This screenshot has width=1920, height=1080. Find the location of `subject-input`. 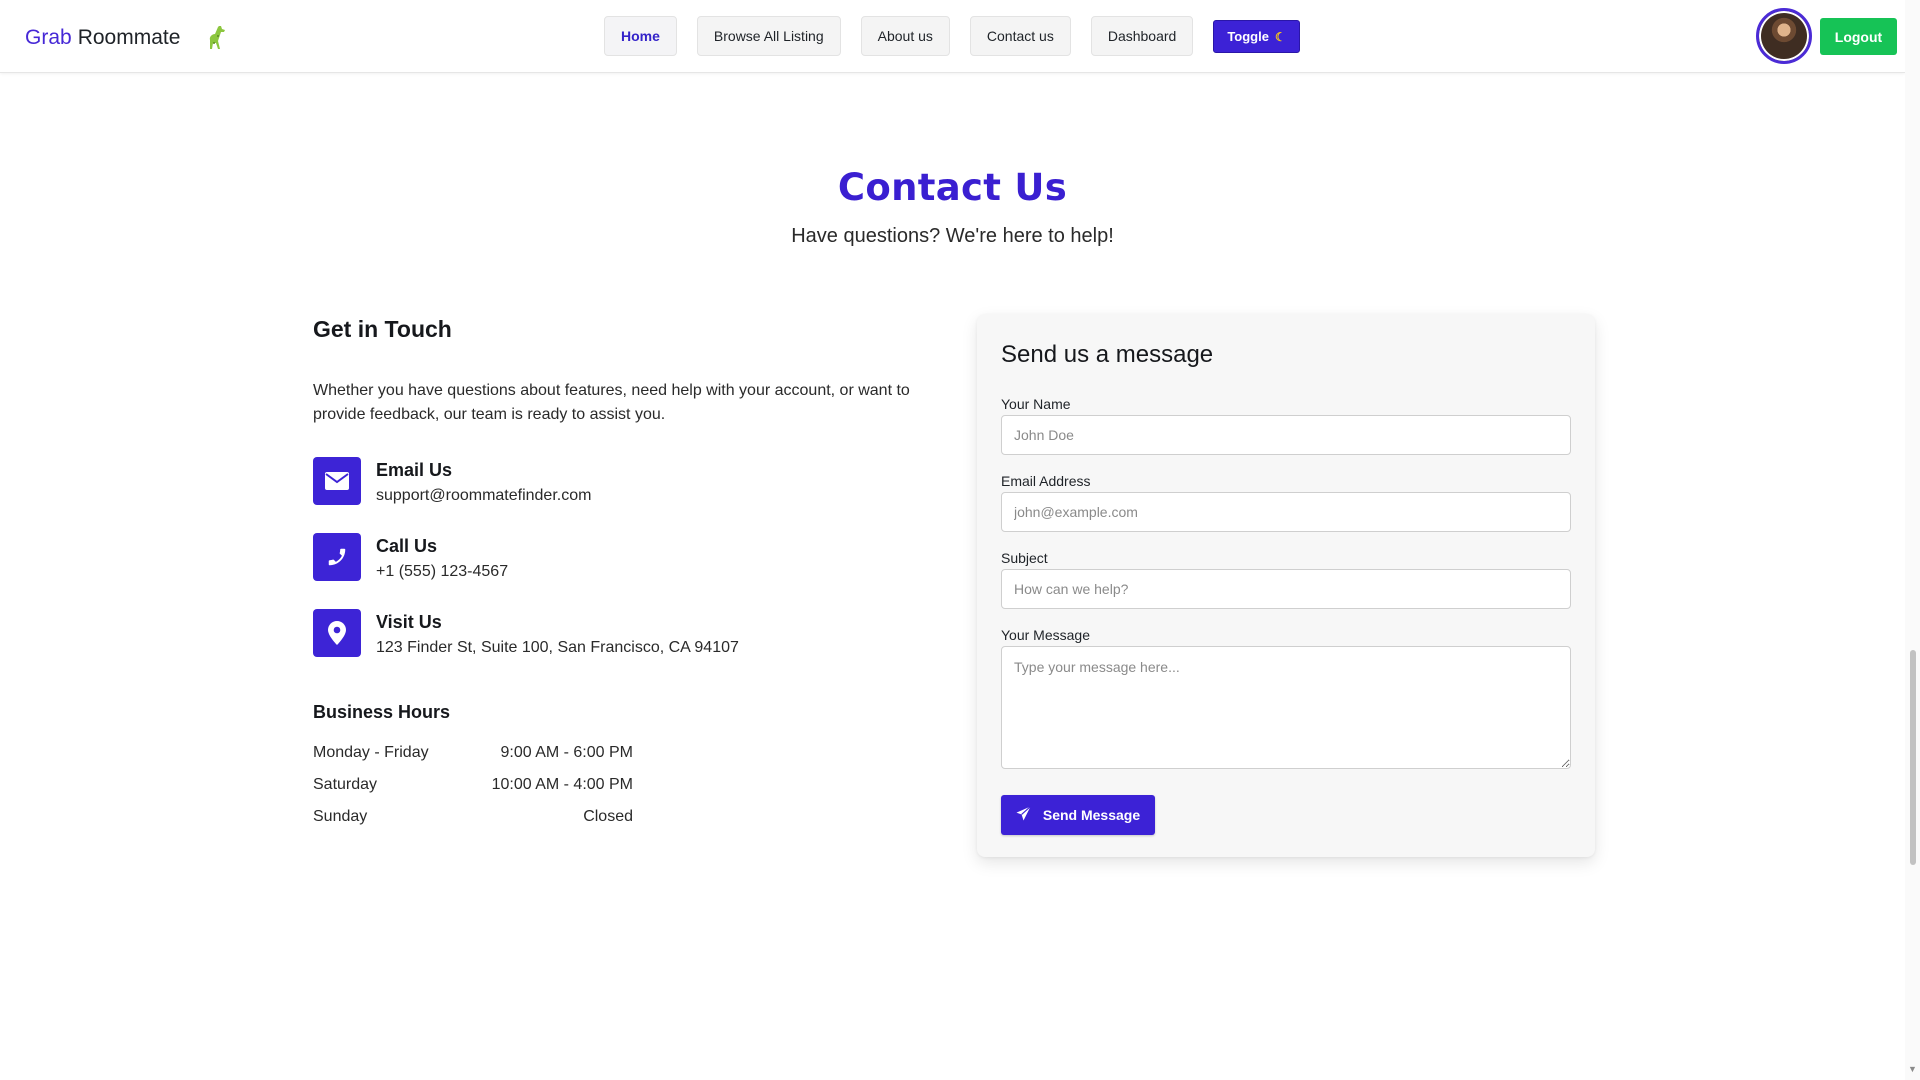

subject-input is located at coordinates (1286, 589).